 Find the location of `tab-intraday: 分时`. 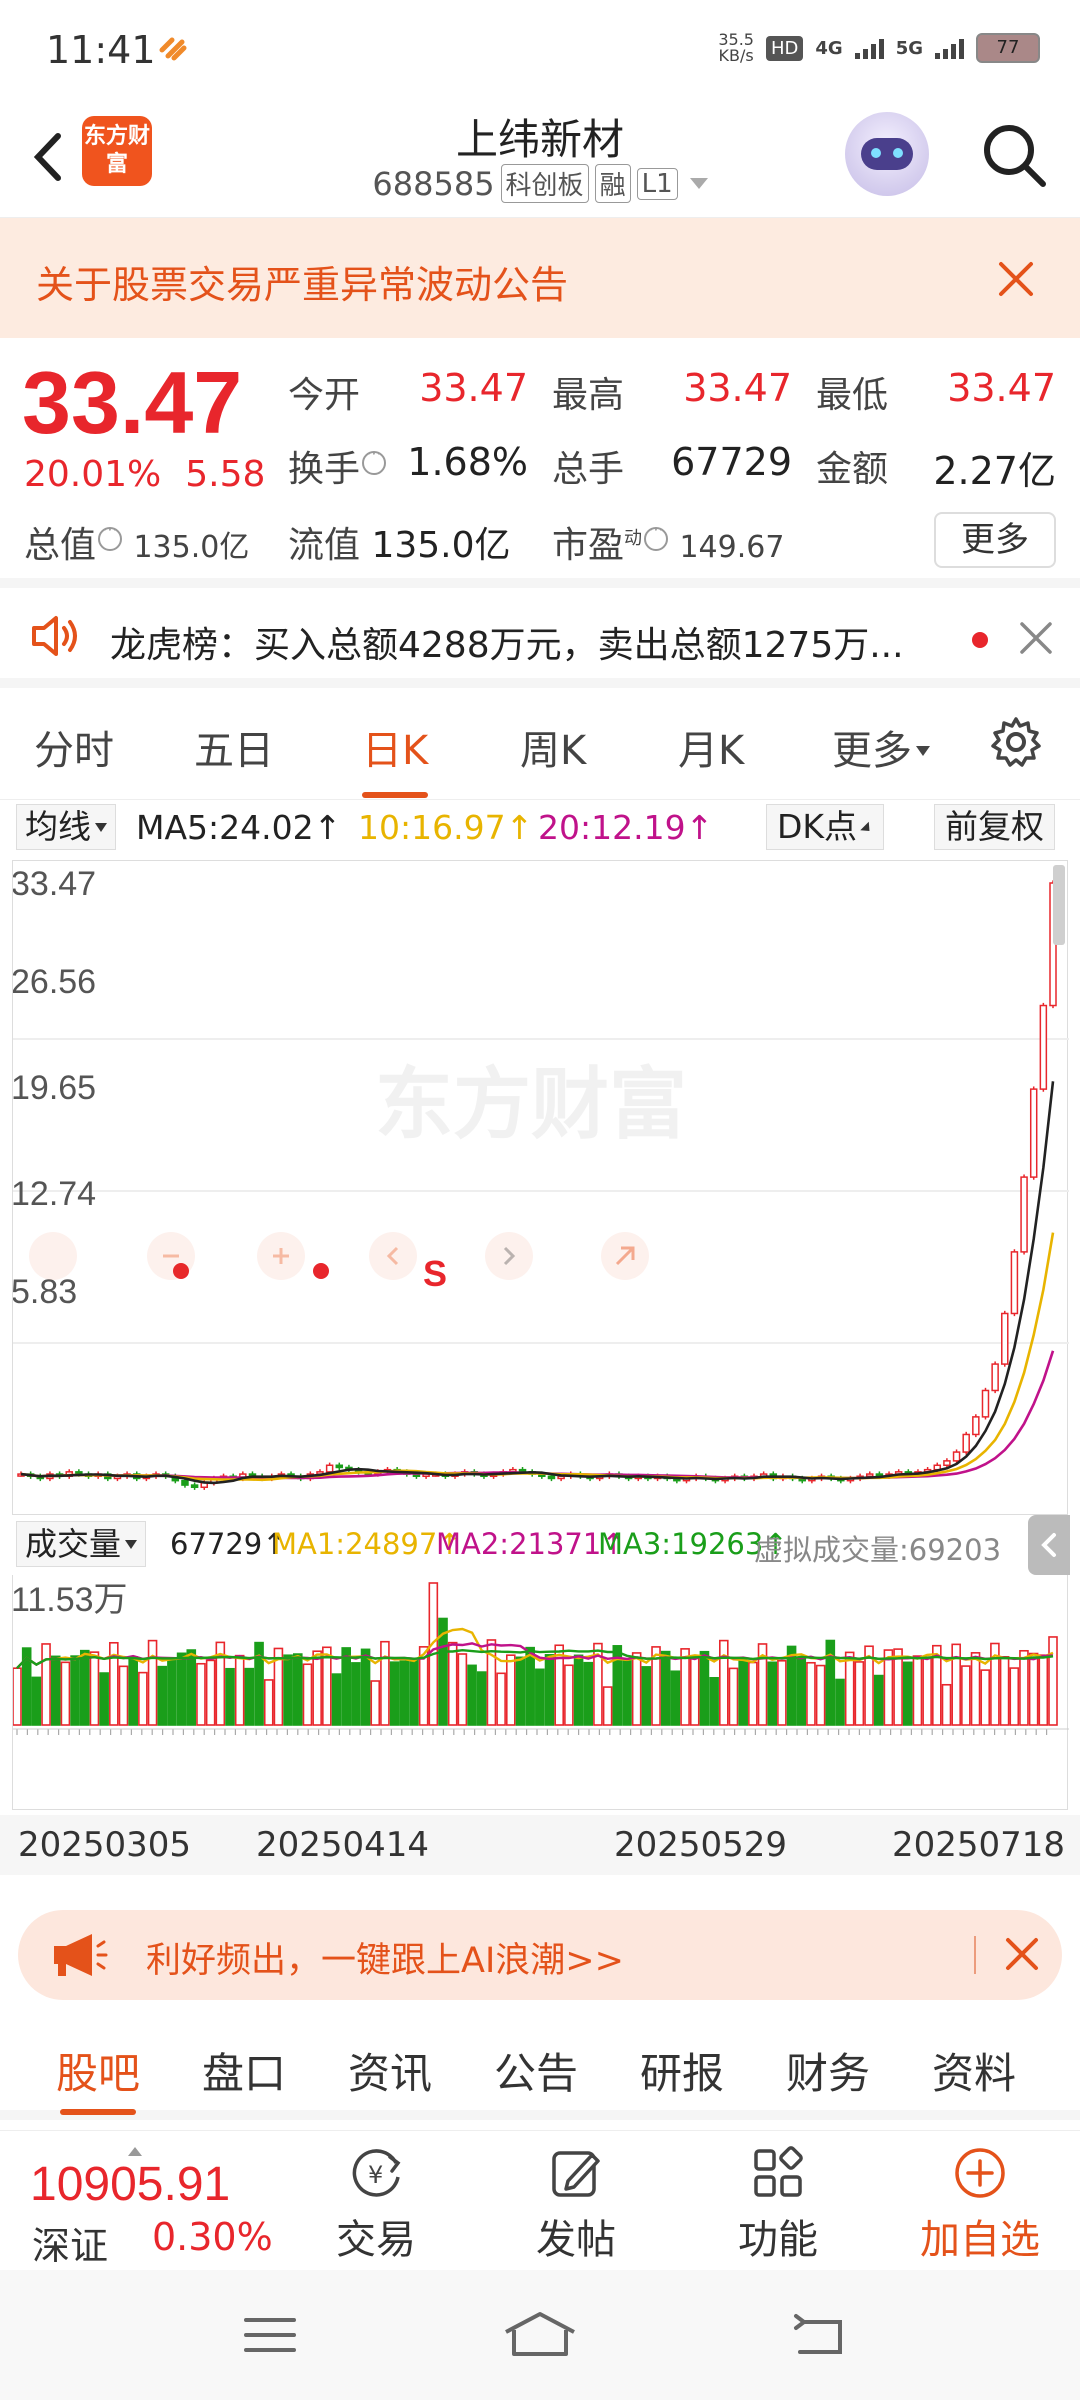

tab-intraday: 分时 is located at coordinates (74, 747).